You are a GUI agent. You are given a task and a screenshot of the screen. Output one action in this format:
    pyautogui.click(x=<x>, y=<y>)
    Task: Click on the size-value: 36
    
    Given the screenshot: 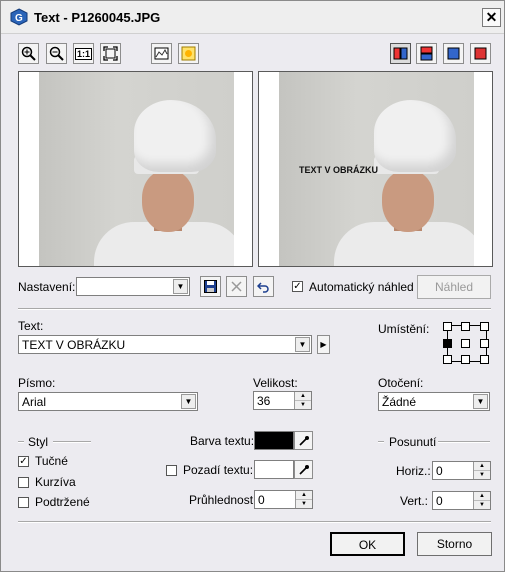 What is the action you would take?
    pyautogui.click(x=264, y=401)
    